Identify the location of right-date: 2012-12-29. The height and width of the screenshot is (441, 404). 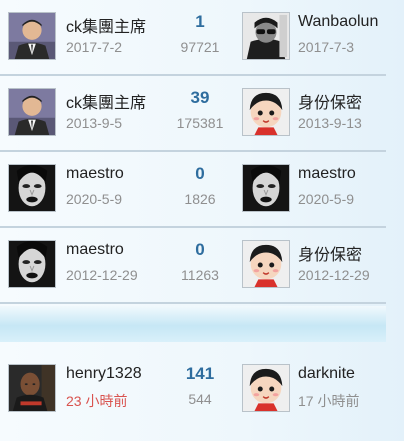
(334, 275).